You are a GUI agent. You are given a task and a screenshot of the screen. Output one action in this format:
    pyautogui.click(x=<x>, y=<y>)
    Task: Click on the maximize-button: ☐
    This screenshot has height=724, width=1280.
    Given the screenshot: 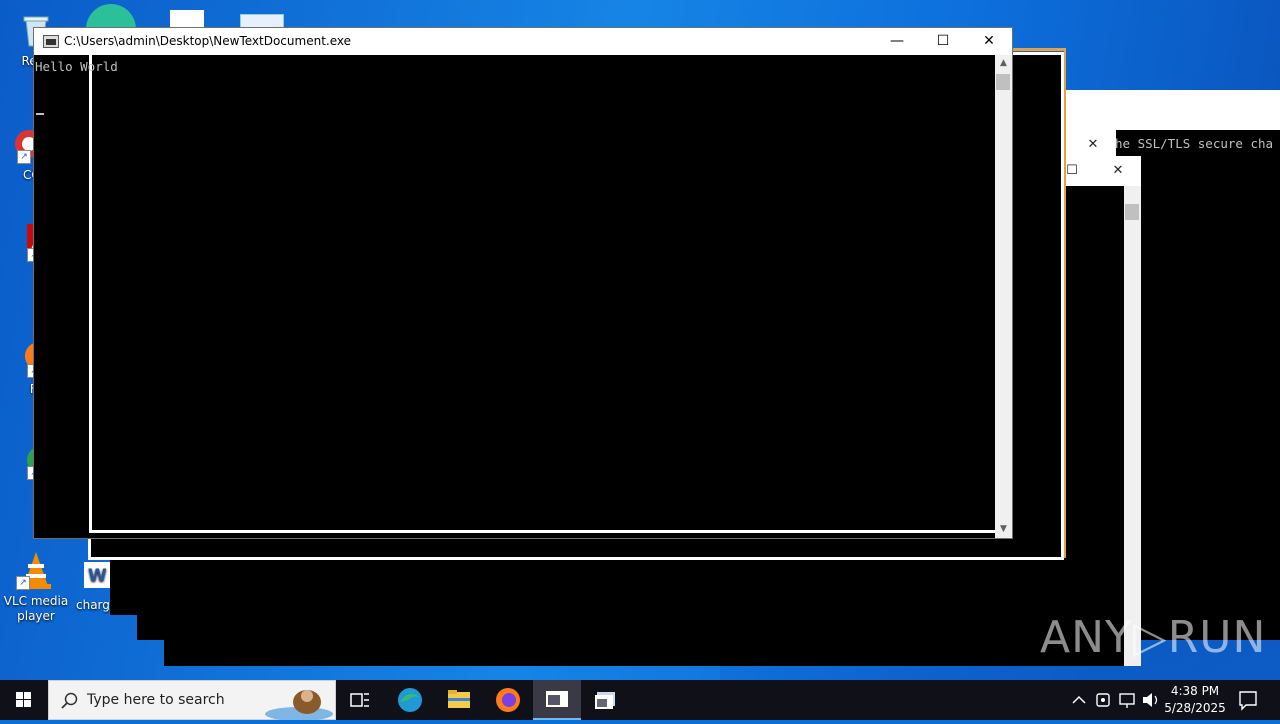 What is the action you would take?
    pyautogui.click(x=943, y=41)
    